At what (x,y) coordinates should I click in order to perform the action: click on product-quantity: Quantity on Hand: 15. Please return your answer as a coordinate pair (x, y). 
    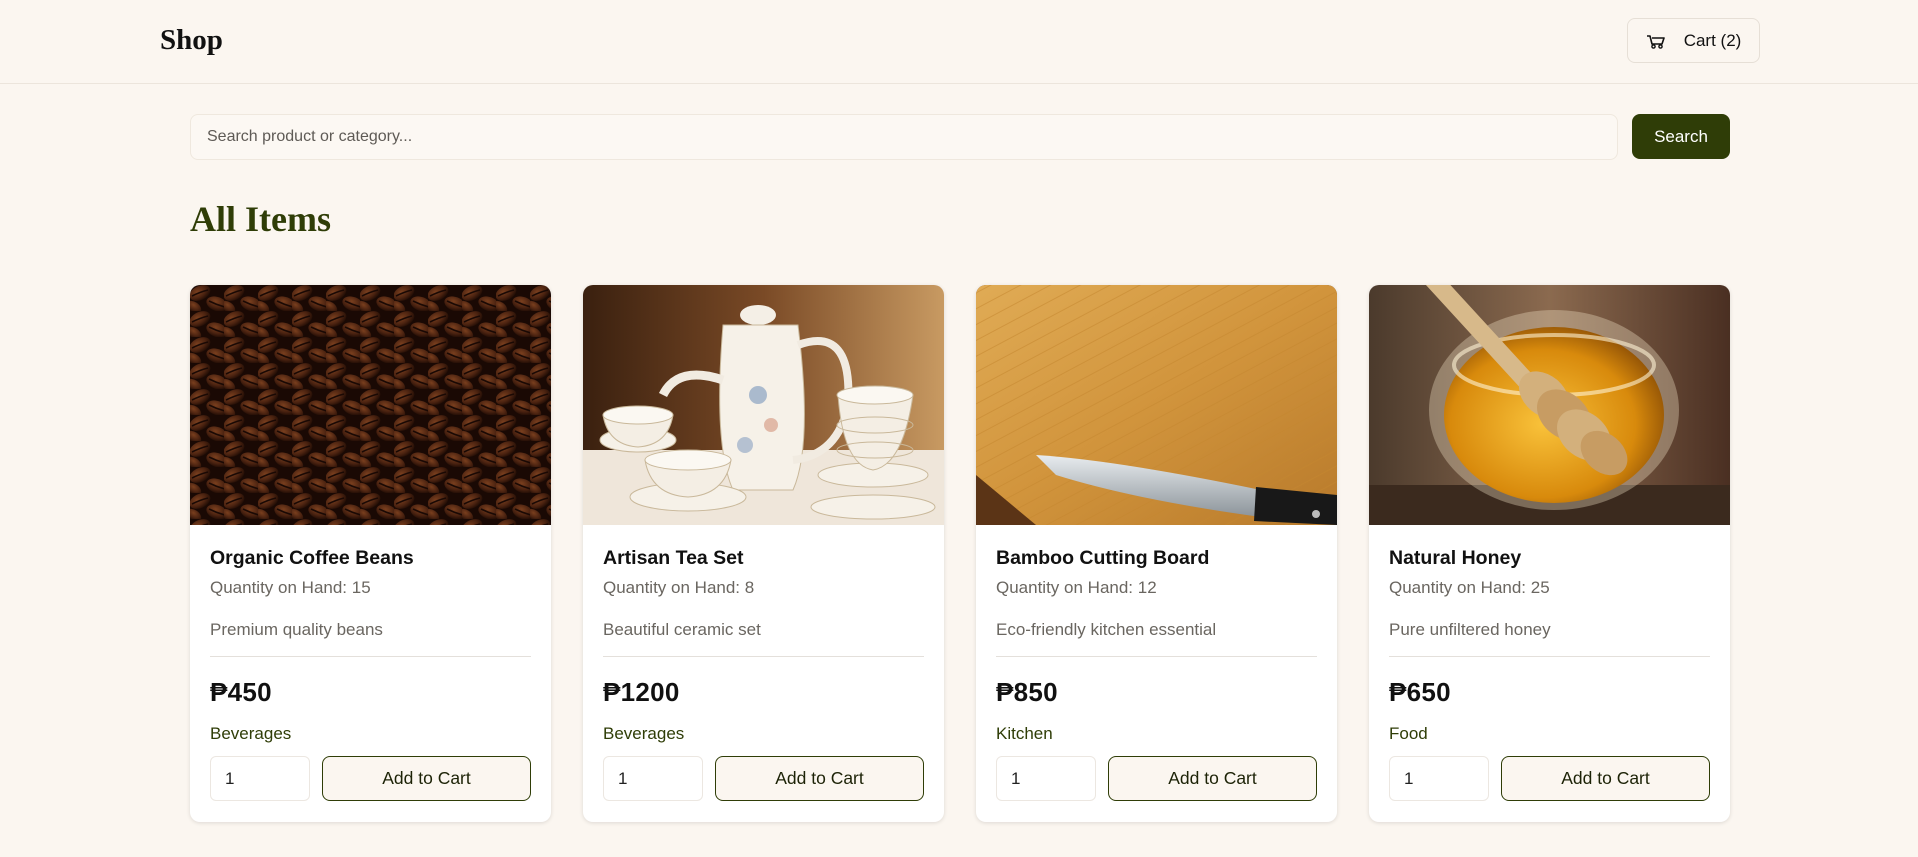
    Looking at the image, I should click on (290, 587).